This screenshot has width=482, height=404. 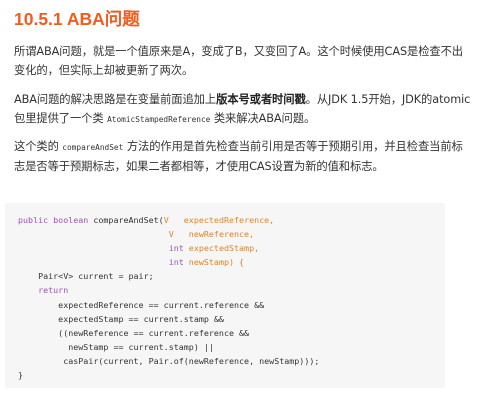 What do you see at coordinates (261, 99) in the screenshot?
I see `bold-text-version-stamp: 版本号或者时间戳` at bounding box center [261, 99].